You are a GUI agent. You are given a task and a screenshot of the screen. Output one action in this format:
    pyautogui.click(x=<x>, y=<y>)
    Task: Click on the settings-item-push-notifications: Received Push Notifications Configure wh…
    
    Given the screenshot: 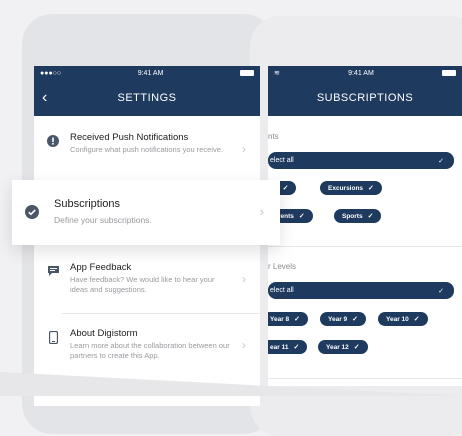 What is the action you would take?
    pyautogui.click(x=147, y=144)
    